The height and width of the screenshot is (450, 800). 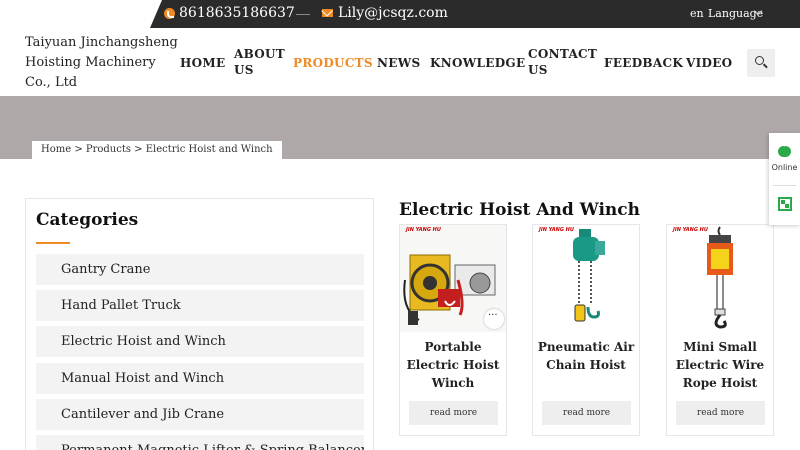 What do you see at coordinates (169, 13) in the screenshot?
I see `phone-icon` at bounding box center [169, 13].